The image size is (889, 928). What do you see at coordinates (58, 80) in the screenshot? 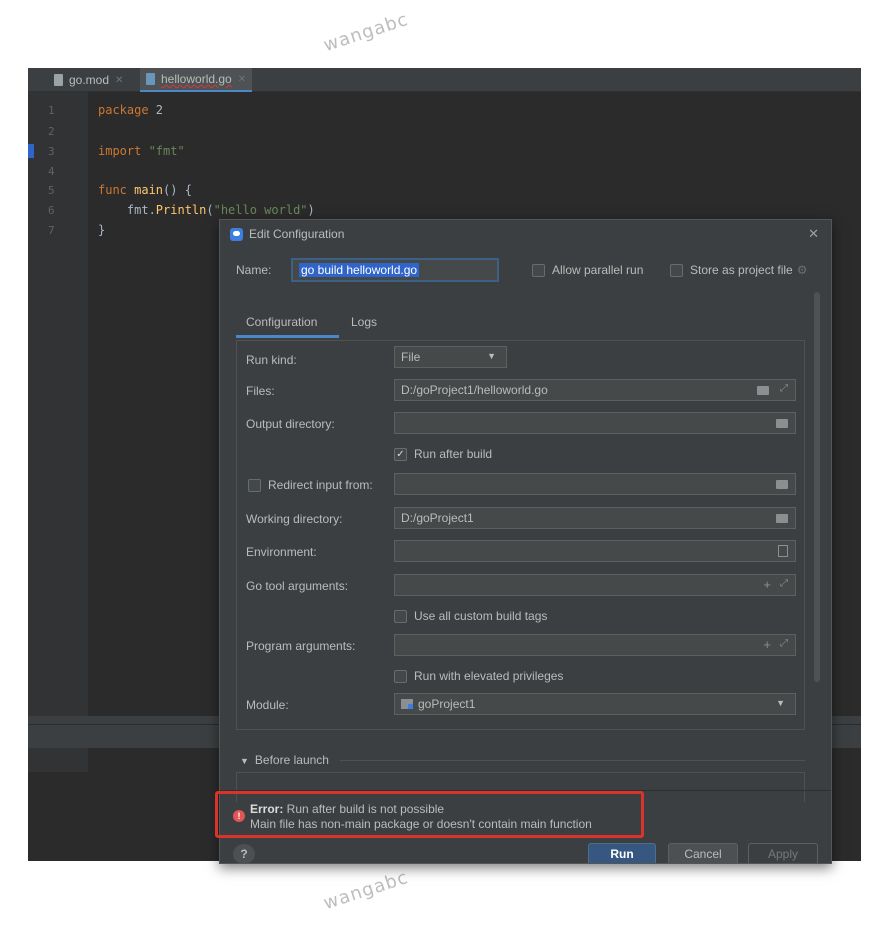
I see `file-icon` at bounding box center [58, 80].